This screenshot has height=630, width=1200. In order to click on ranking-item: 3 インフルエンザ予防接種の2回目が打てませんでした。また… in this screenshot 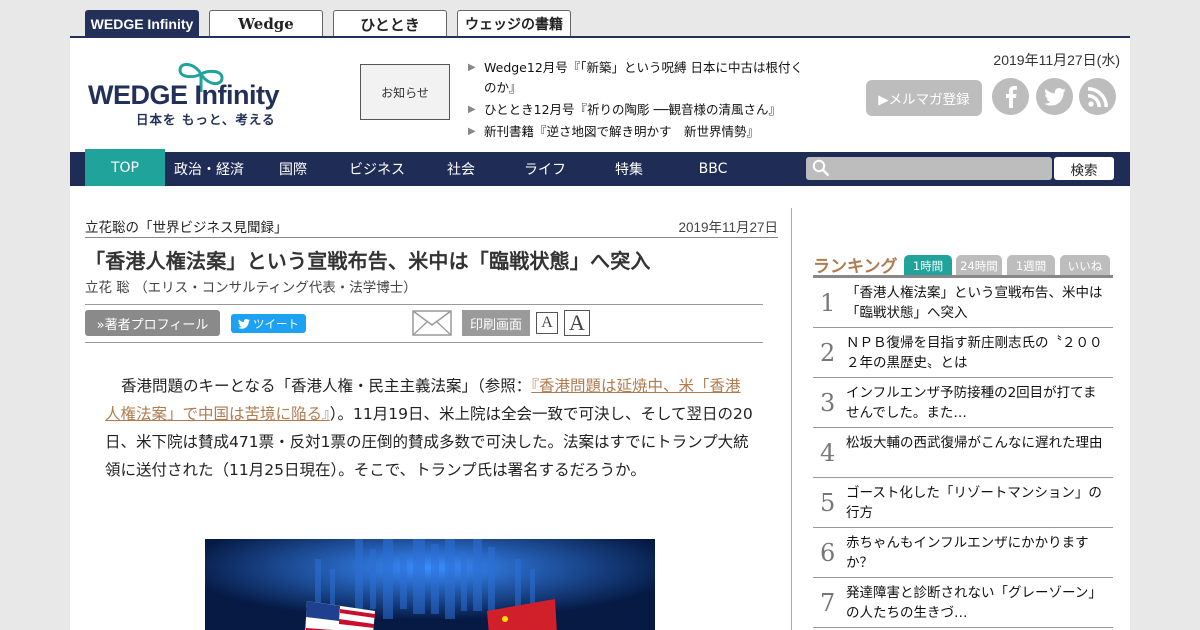, I will do `click(963, 403)`.